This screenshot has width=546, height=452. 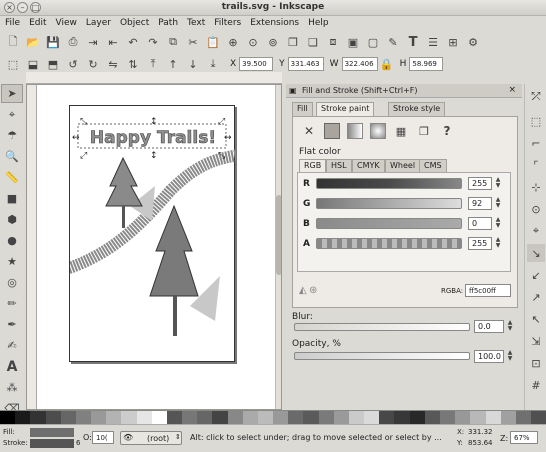 I want to click on print-icon: ⎙, so click(x=73, y=42).